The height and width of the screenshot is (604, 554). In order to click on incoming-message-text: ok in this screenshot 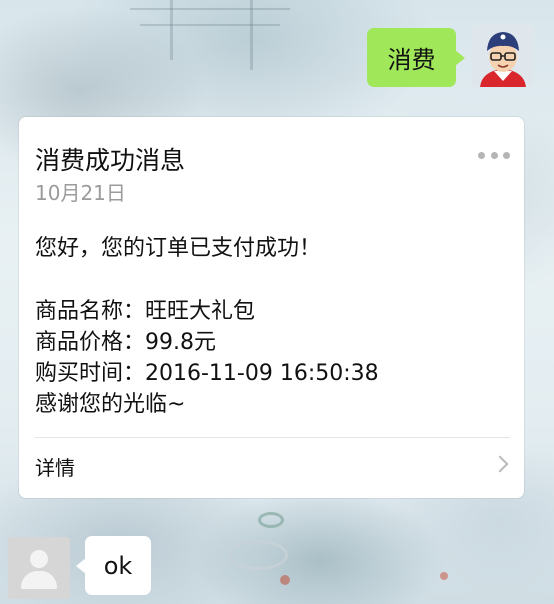, I will do `click(118, 565)`.